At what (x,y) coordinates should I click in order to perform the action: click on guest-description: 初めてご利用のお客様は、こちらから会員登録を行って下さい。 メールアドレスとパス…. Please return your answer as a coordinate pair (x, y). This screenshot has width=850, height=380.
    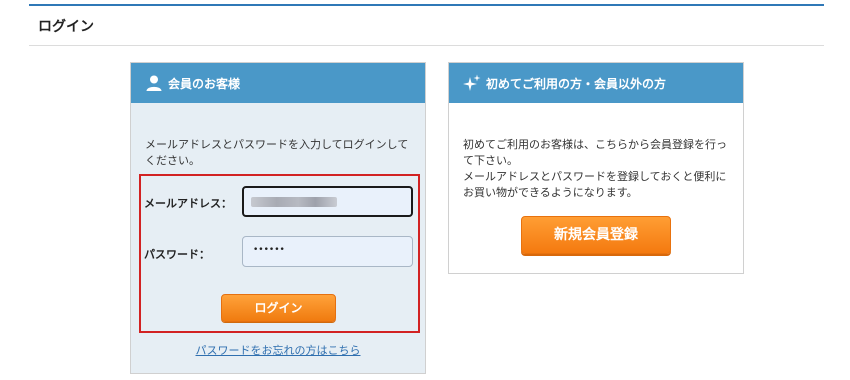
    Looking at the image, I should click on (599, 169).